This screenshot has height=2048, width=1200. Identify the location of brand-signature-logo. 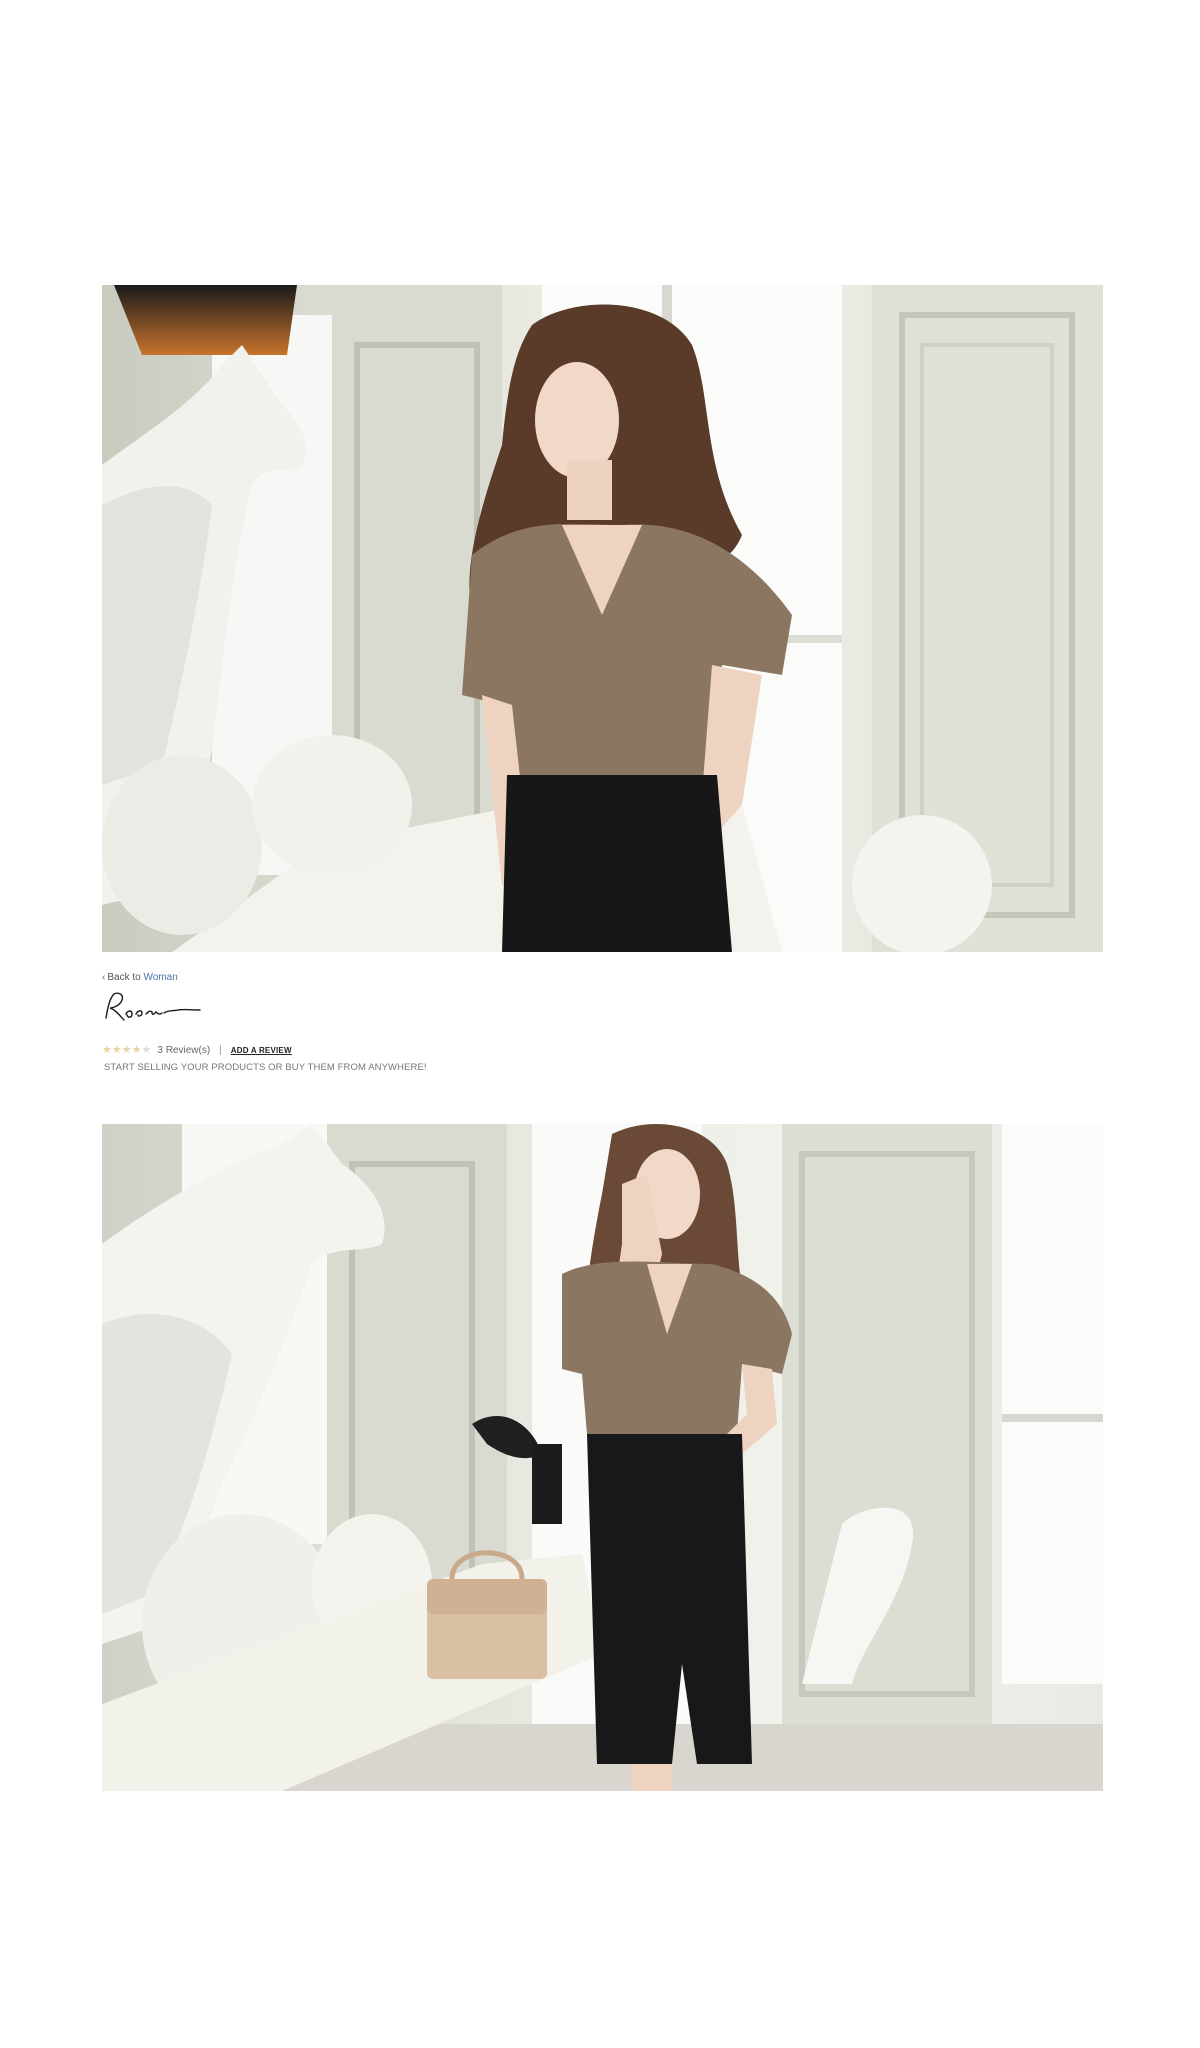
(153, 1006).